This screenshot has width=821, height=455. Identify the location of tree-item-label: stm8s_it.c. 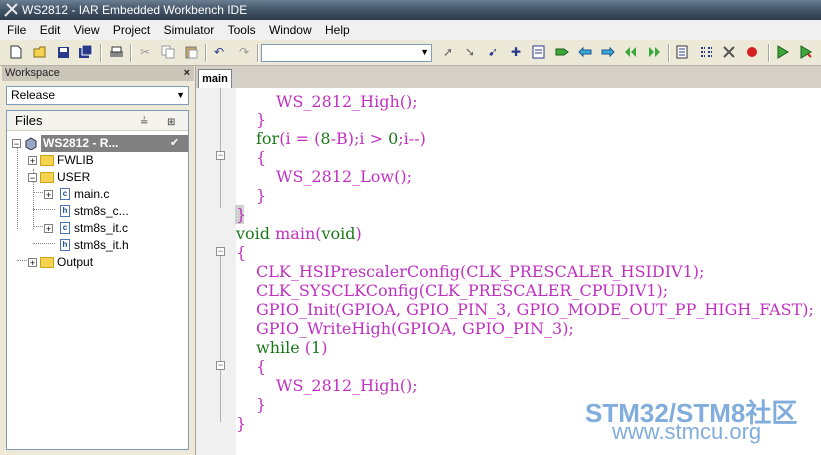
(101, 228).